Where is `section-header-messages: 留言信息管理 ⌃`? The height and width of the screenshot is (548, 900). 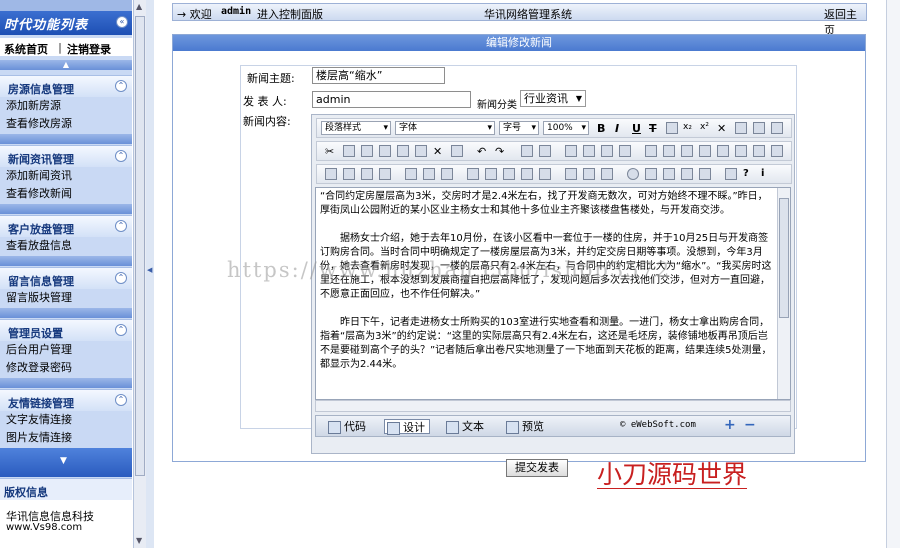
section-header-messages: 留言信息管理 ⌃ is located at coordinates (66, 278).